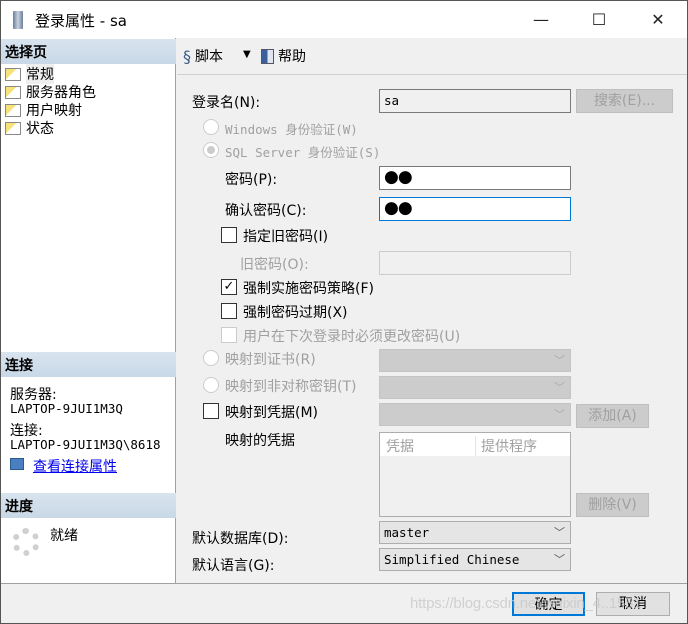 Image resolution: width=688 pixels, height=624 pixels. What do you see at coordinates (66, 408) in the screenshot?
I see `server-value: LAPTOP-9JUI1M3Q` at bounding box center [66, 408].